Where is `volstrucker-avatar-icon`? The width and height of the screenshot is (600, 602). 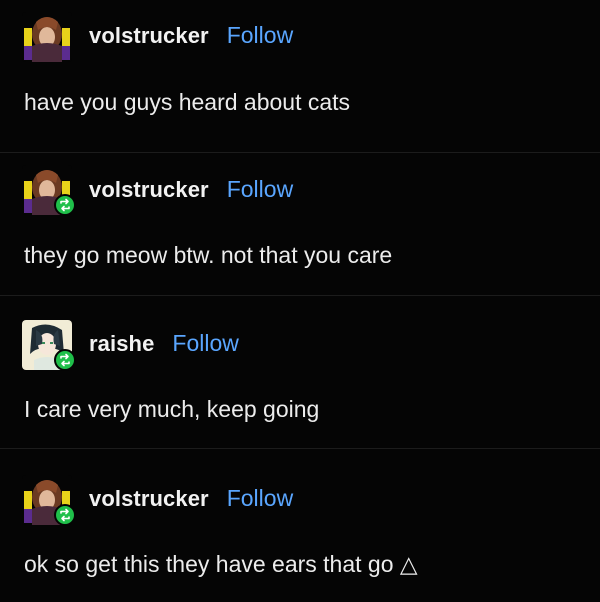
volstrucker-avatar-icon is located at coordinates (47, 37).